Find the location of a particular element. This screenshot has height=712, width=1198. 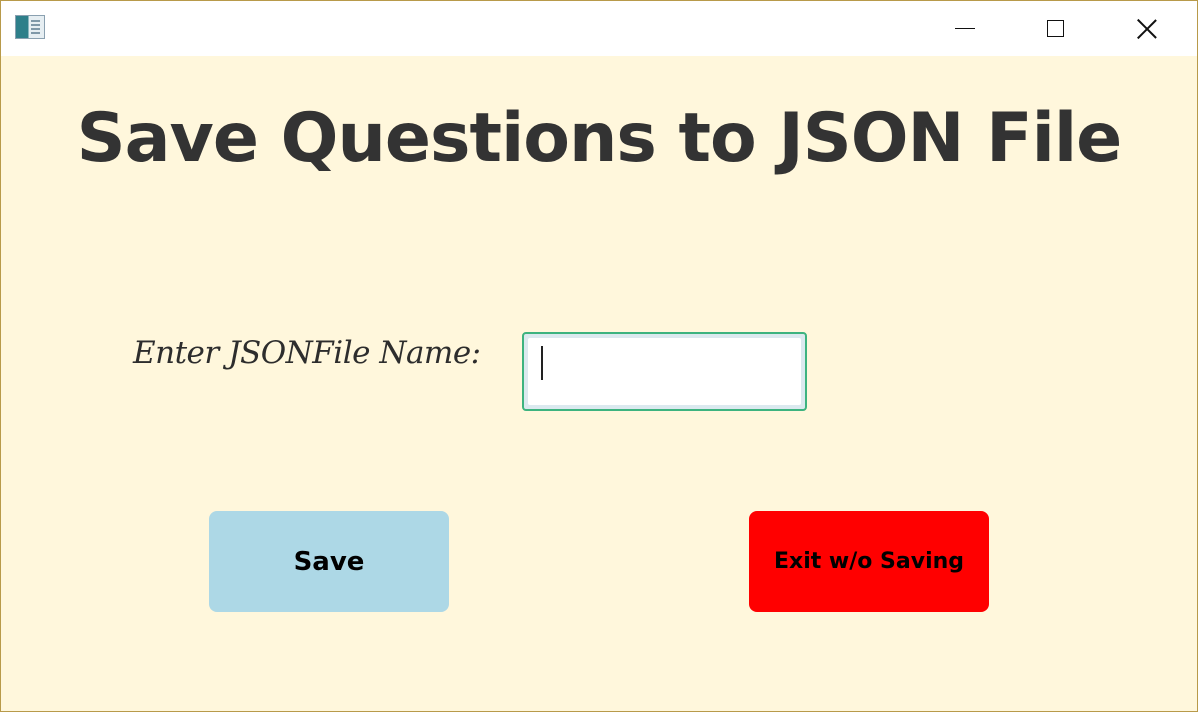

close-button is located at coordinates (1147, 28).